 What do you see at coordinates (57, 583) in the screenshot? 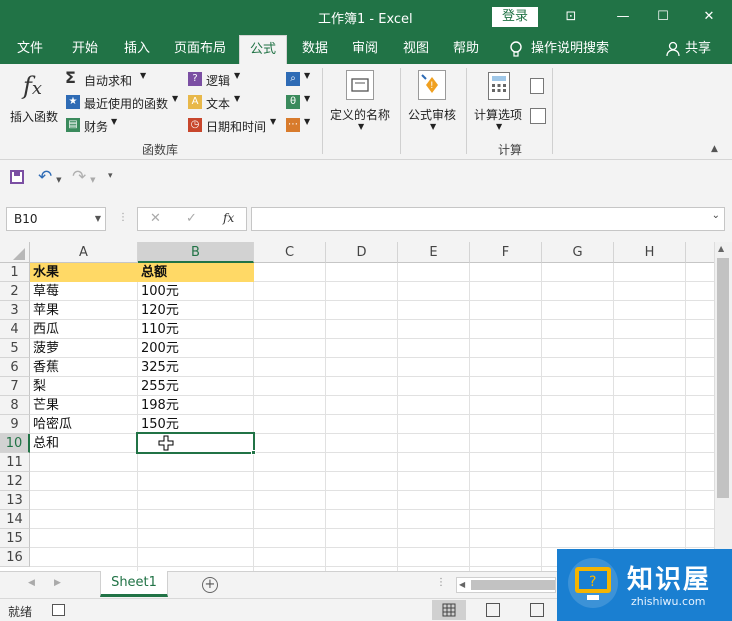
I see `scroll-right-icon: ▶` at bounding box center [57, 583].